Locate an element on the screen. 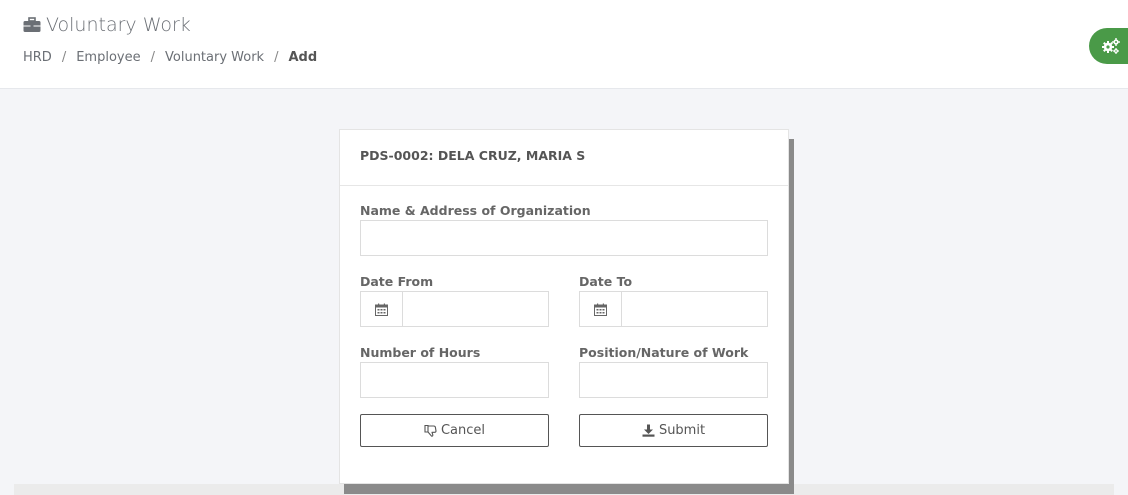  position-input is located at coordinates (673, 380).